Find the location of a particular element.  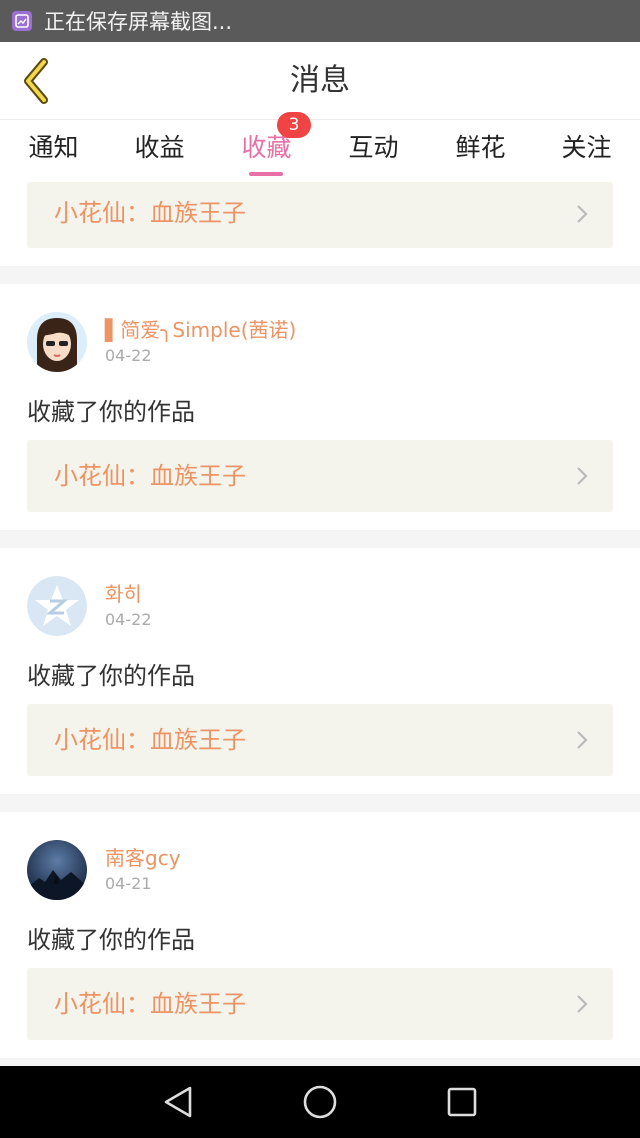

tab-active-indicator is located at coordinates (266, 174).